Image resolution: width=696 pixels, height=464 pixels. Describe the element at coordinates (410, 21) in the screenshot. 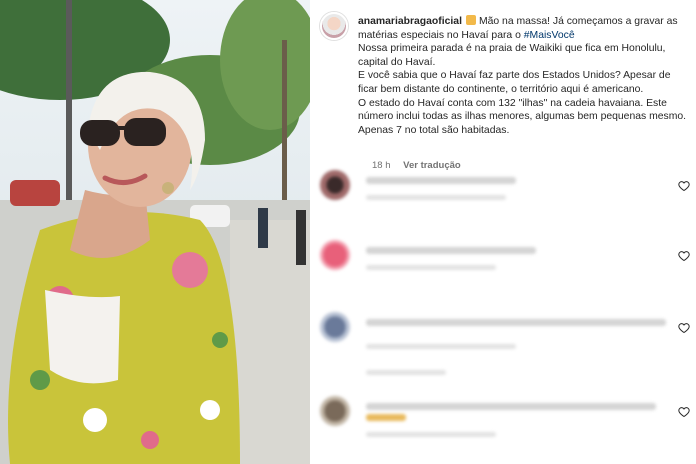

I see `author-username: anamariabragaoficial` at that location.